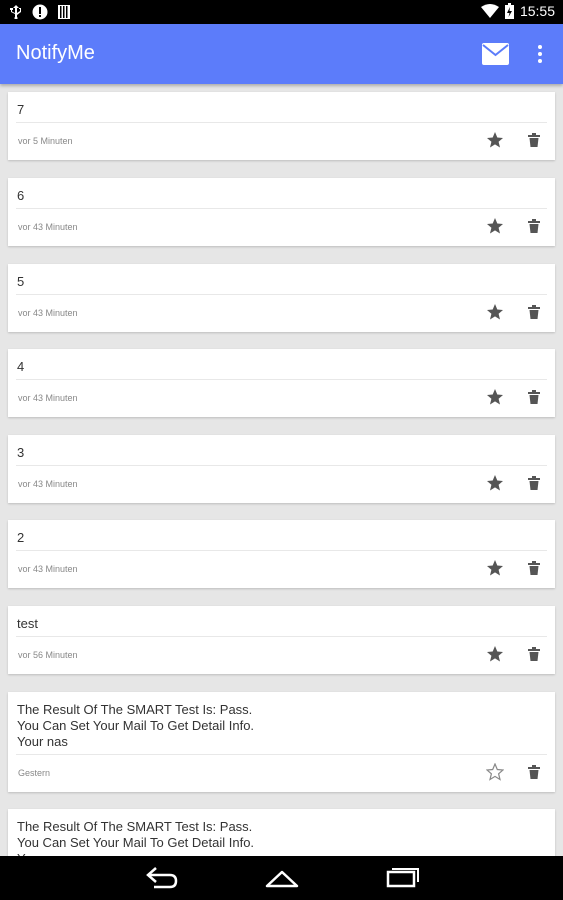  I want to click on notification-message: test, so click(27, 623).